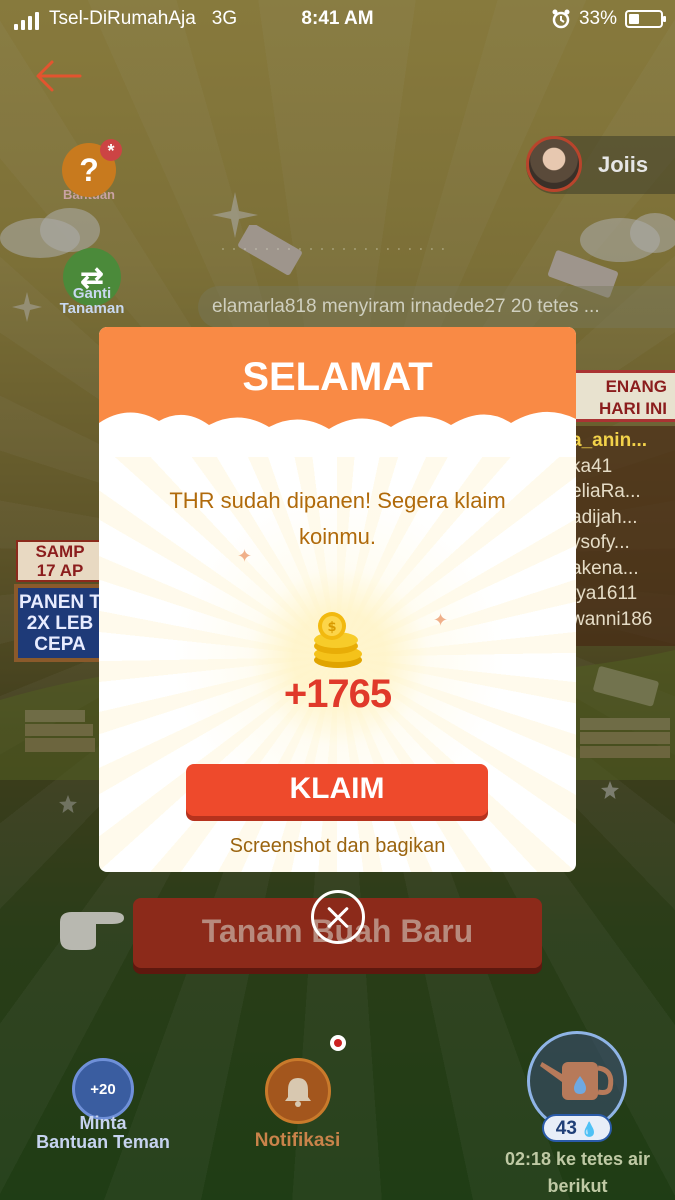  What do you see at coordinates (592, 466) in the screenshot?
I see `leaderboard-entry: ka41` at bounding box center [592, 466].